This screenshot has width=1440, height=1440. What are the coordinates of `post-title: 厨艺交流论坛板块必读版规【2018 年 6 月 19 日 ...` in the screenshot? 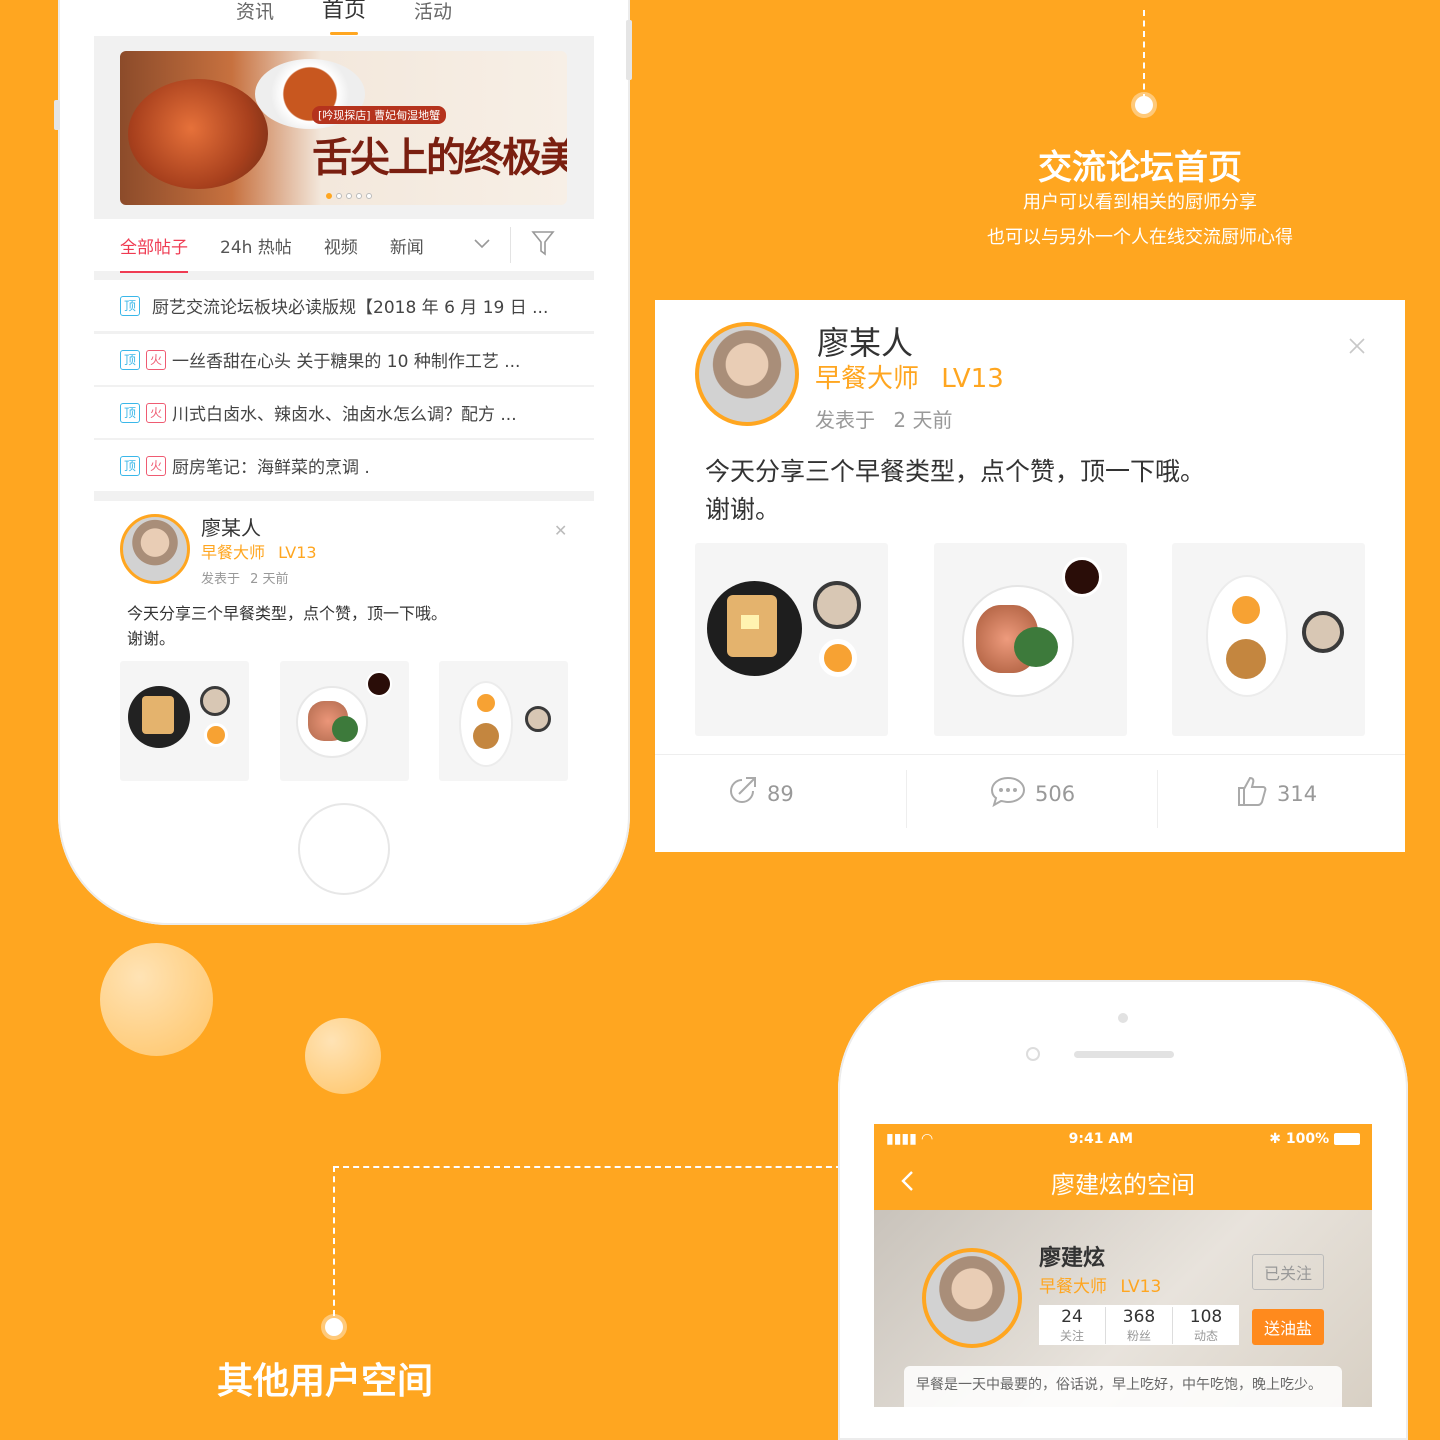 It's located at (350, 308).